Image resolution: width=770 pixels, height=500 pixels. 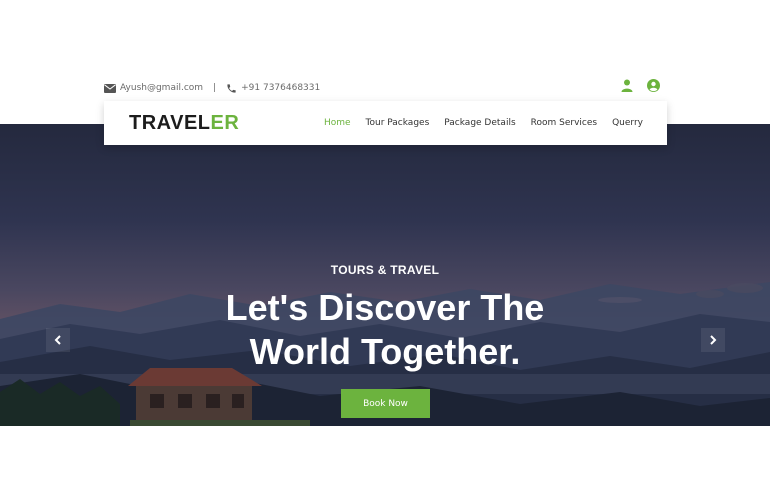 What do you see at coordinates (398, 123) in the screenshot?
I see `nav-item-tour-packages: Tour Packages` at bounding box center [398, 123].